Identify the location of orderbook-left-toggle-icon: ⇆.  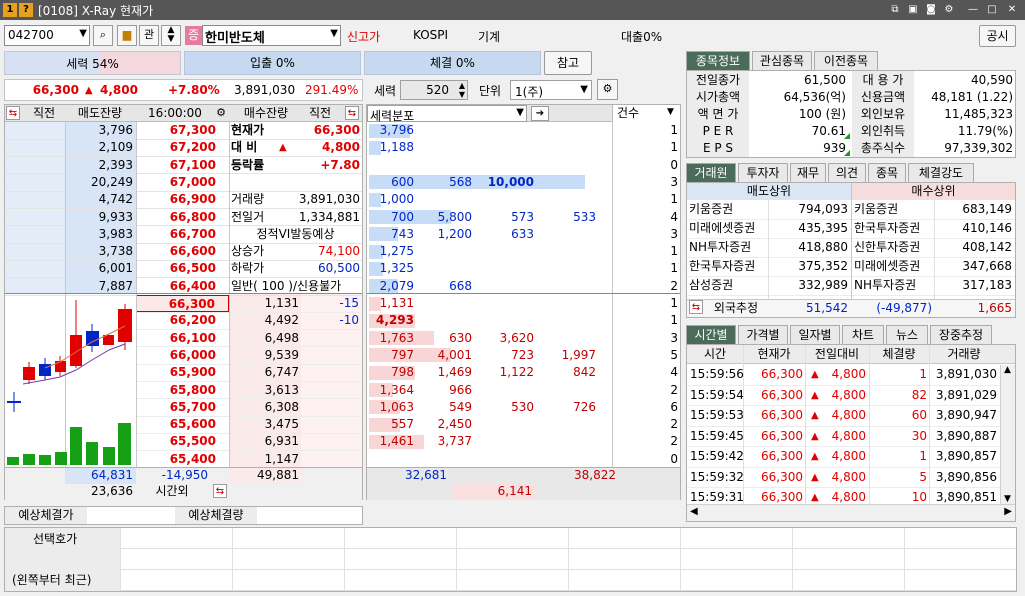
(13, 113).